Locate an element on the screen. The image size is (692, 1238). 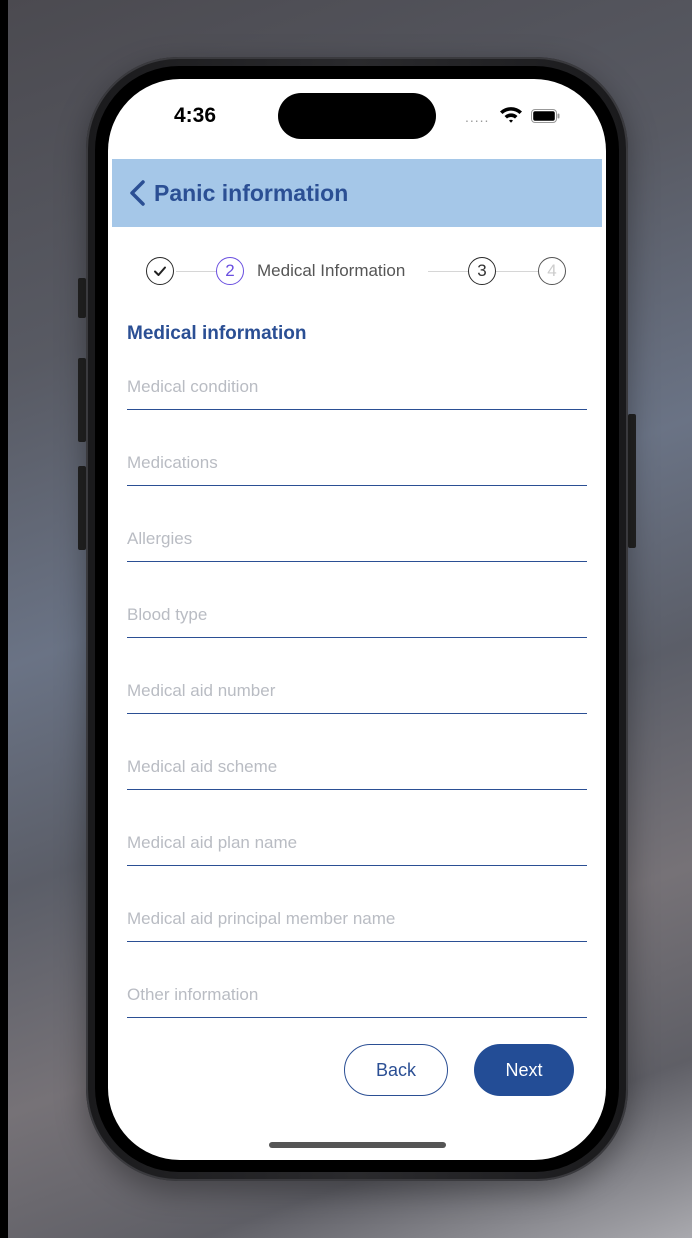
medications-input is located at coordinates (357, 463).